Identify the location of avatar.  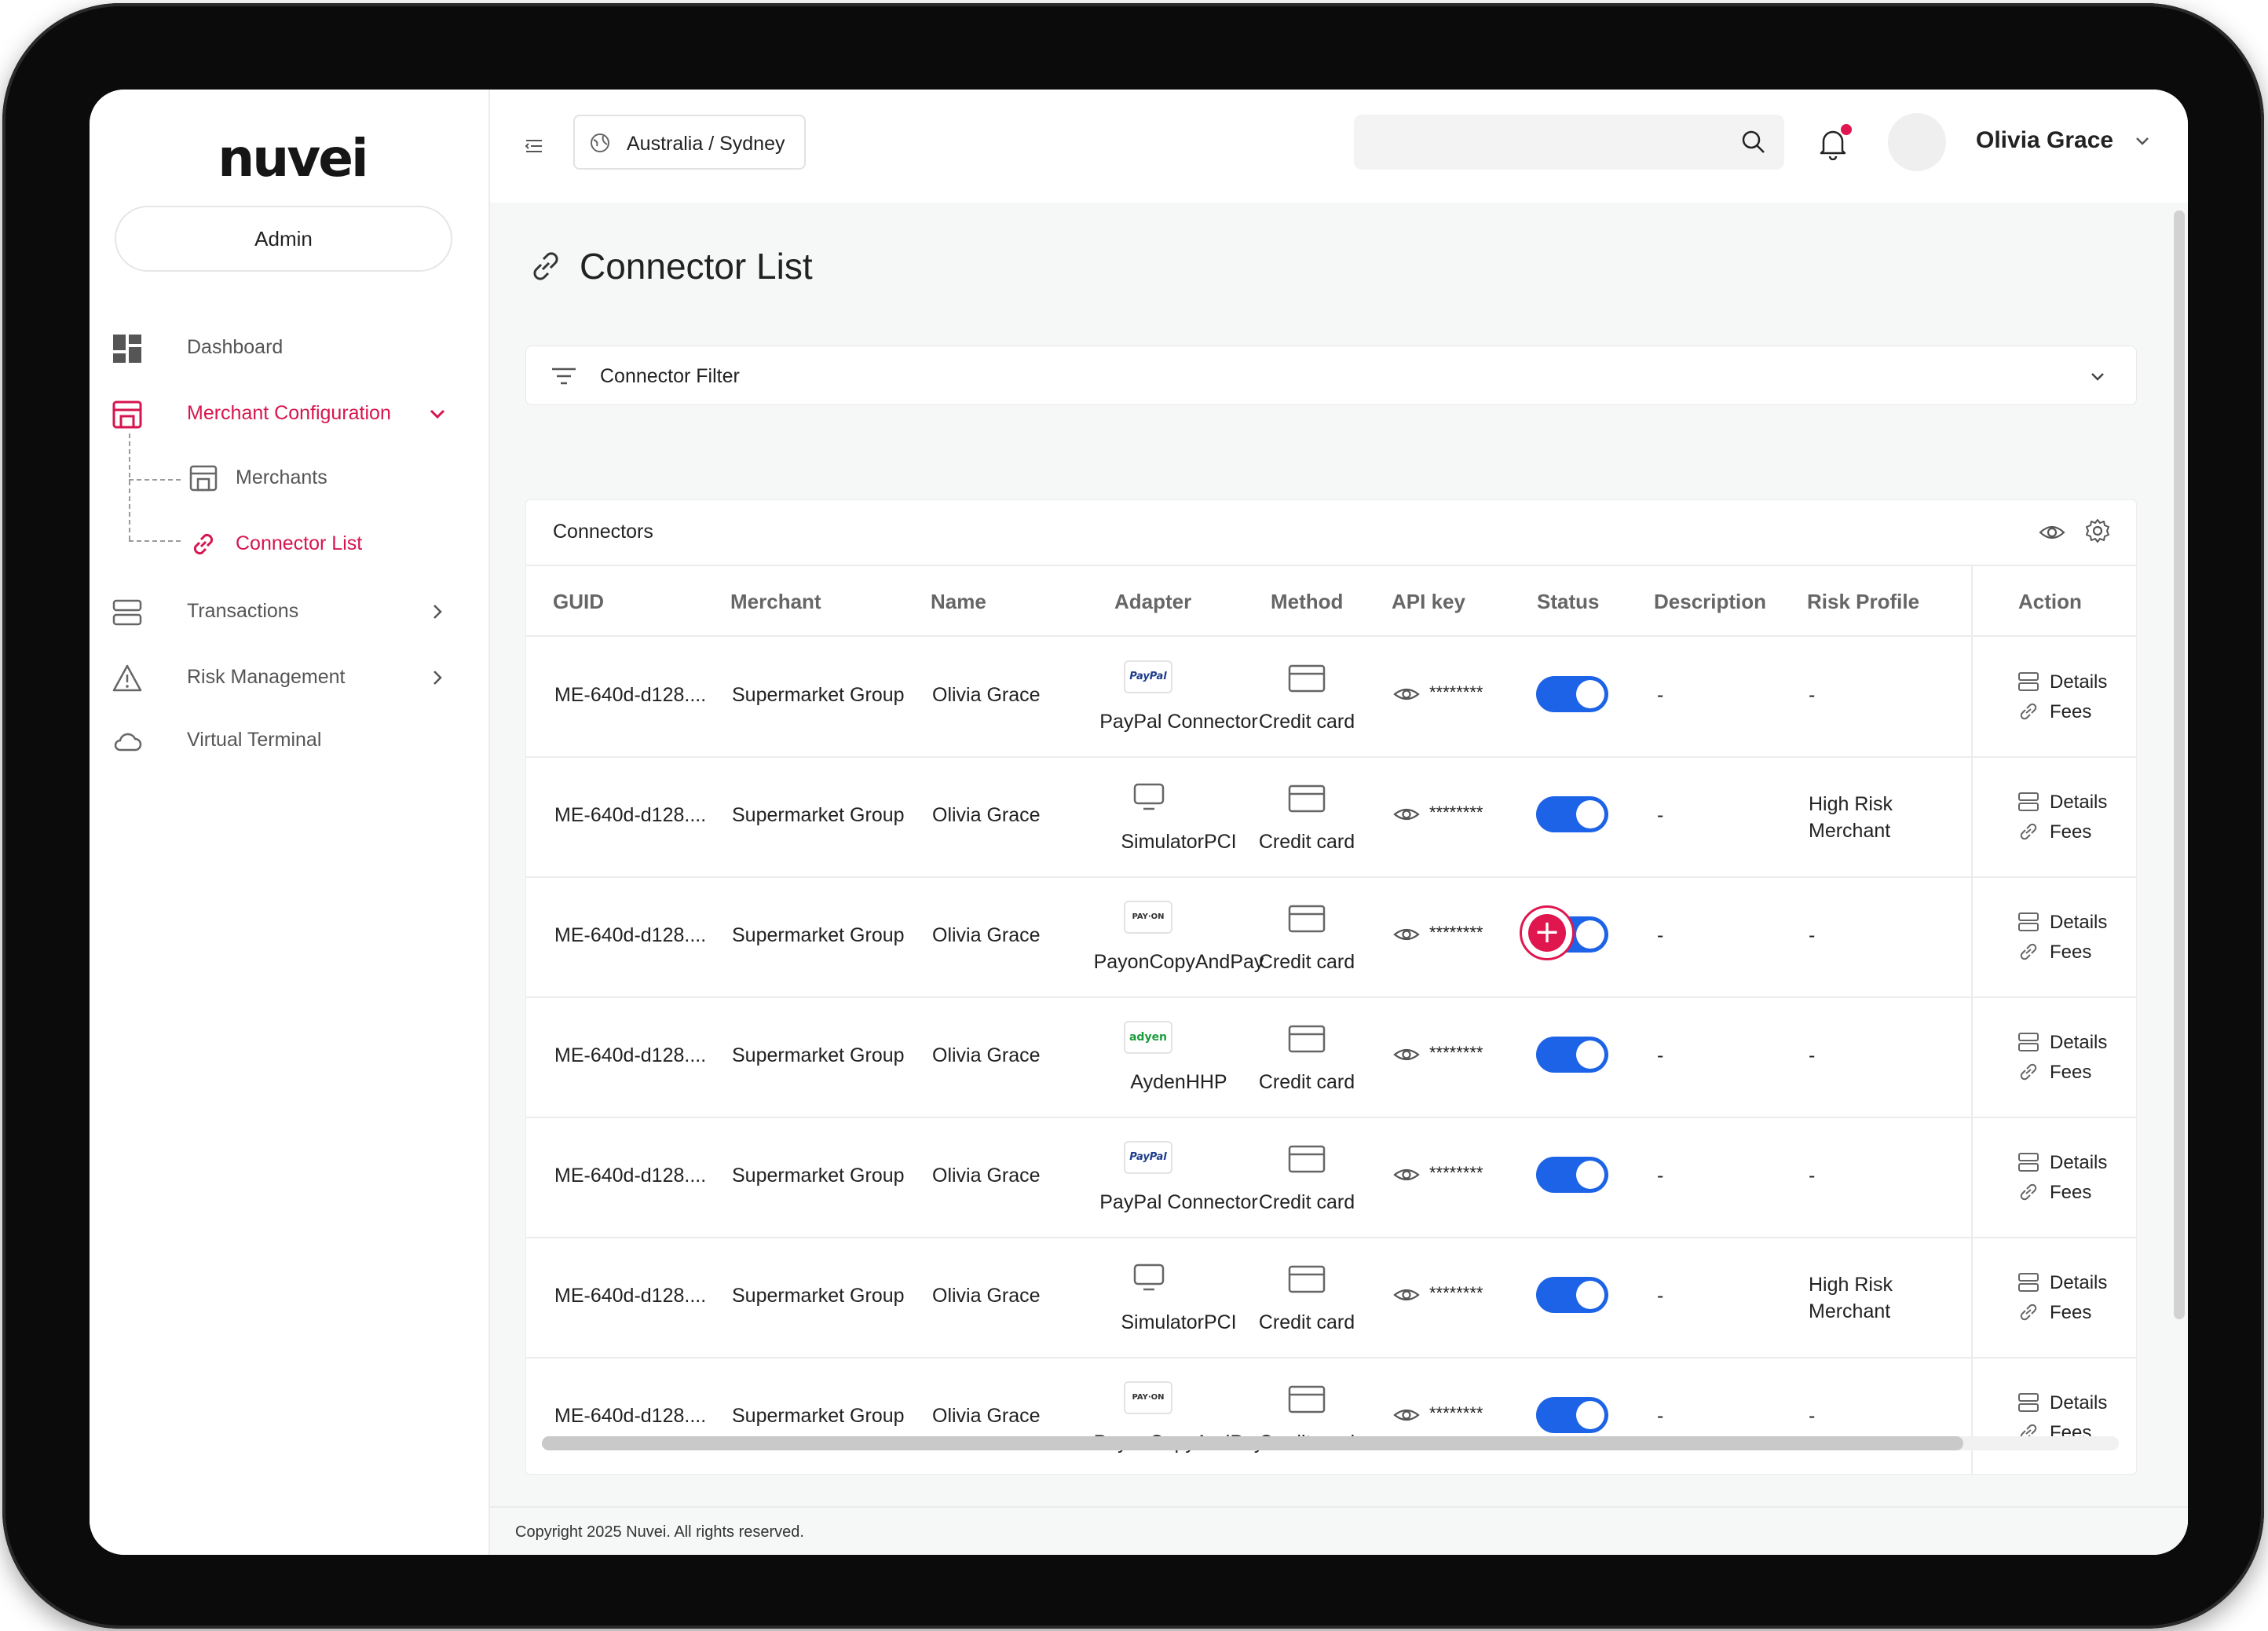
(1917, 142).